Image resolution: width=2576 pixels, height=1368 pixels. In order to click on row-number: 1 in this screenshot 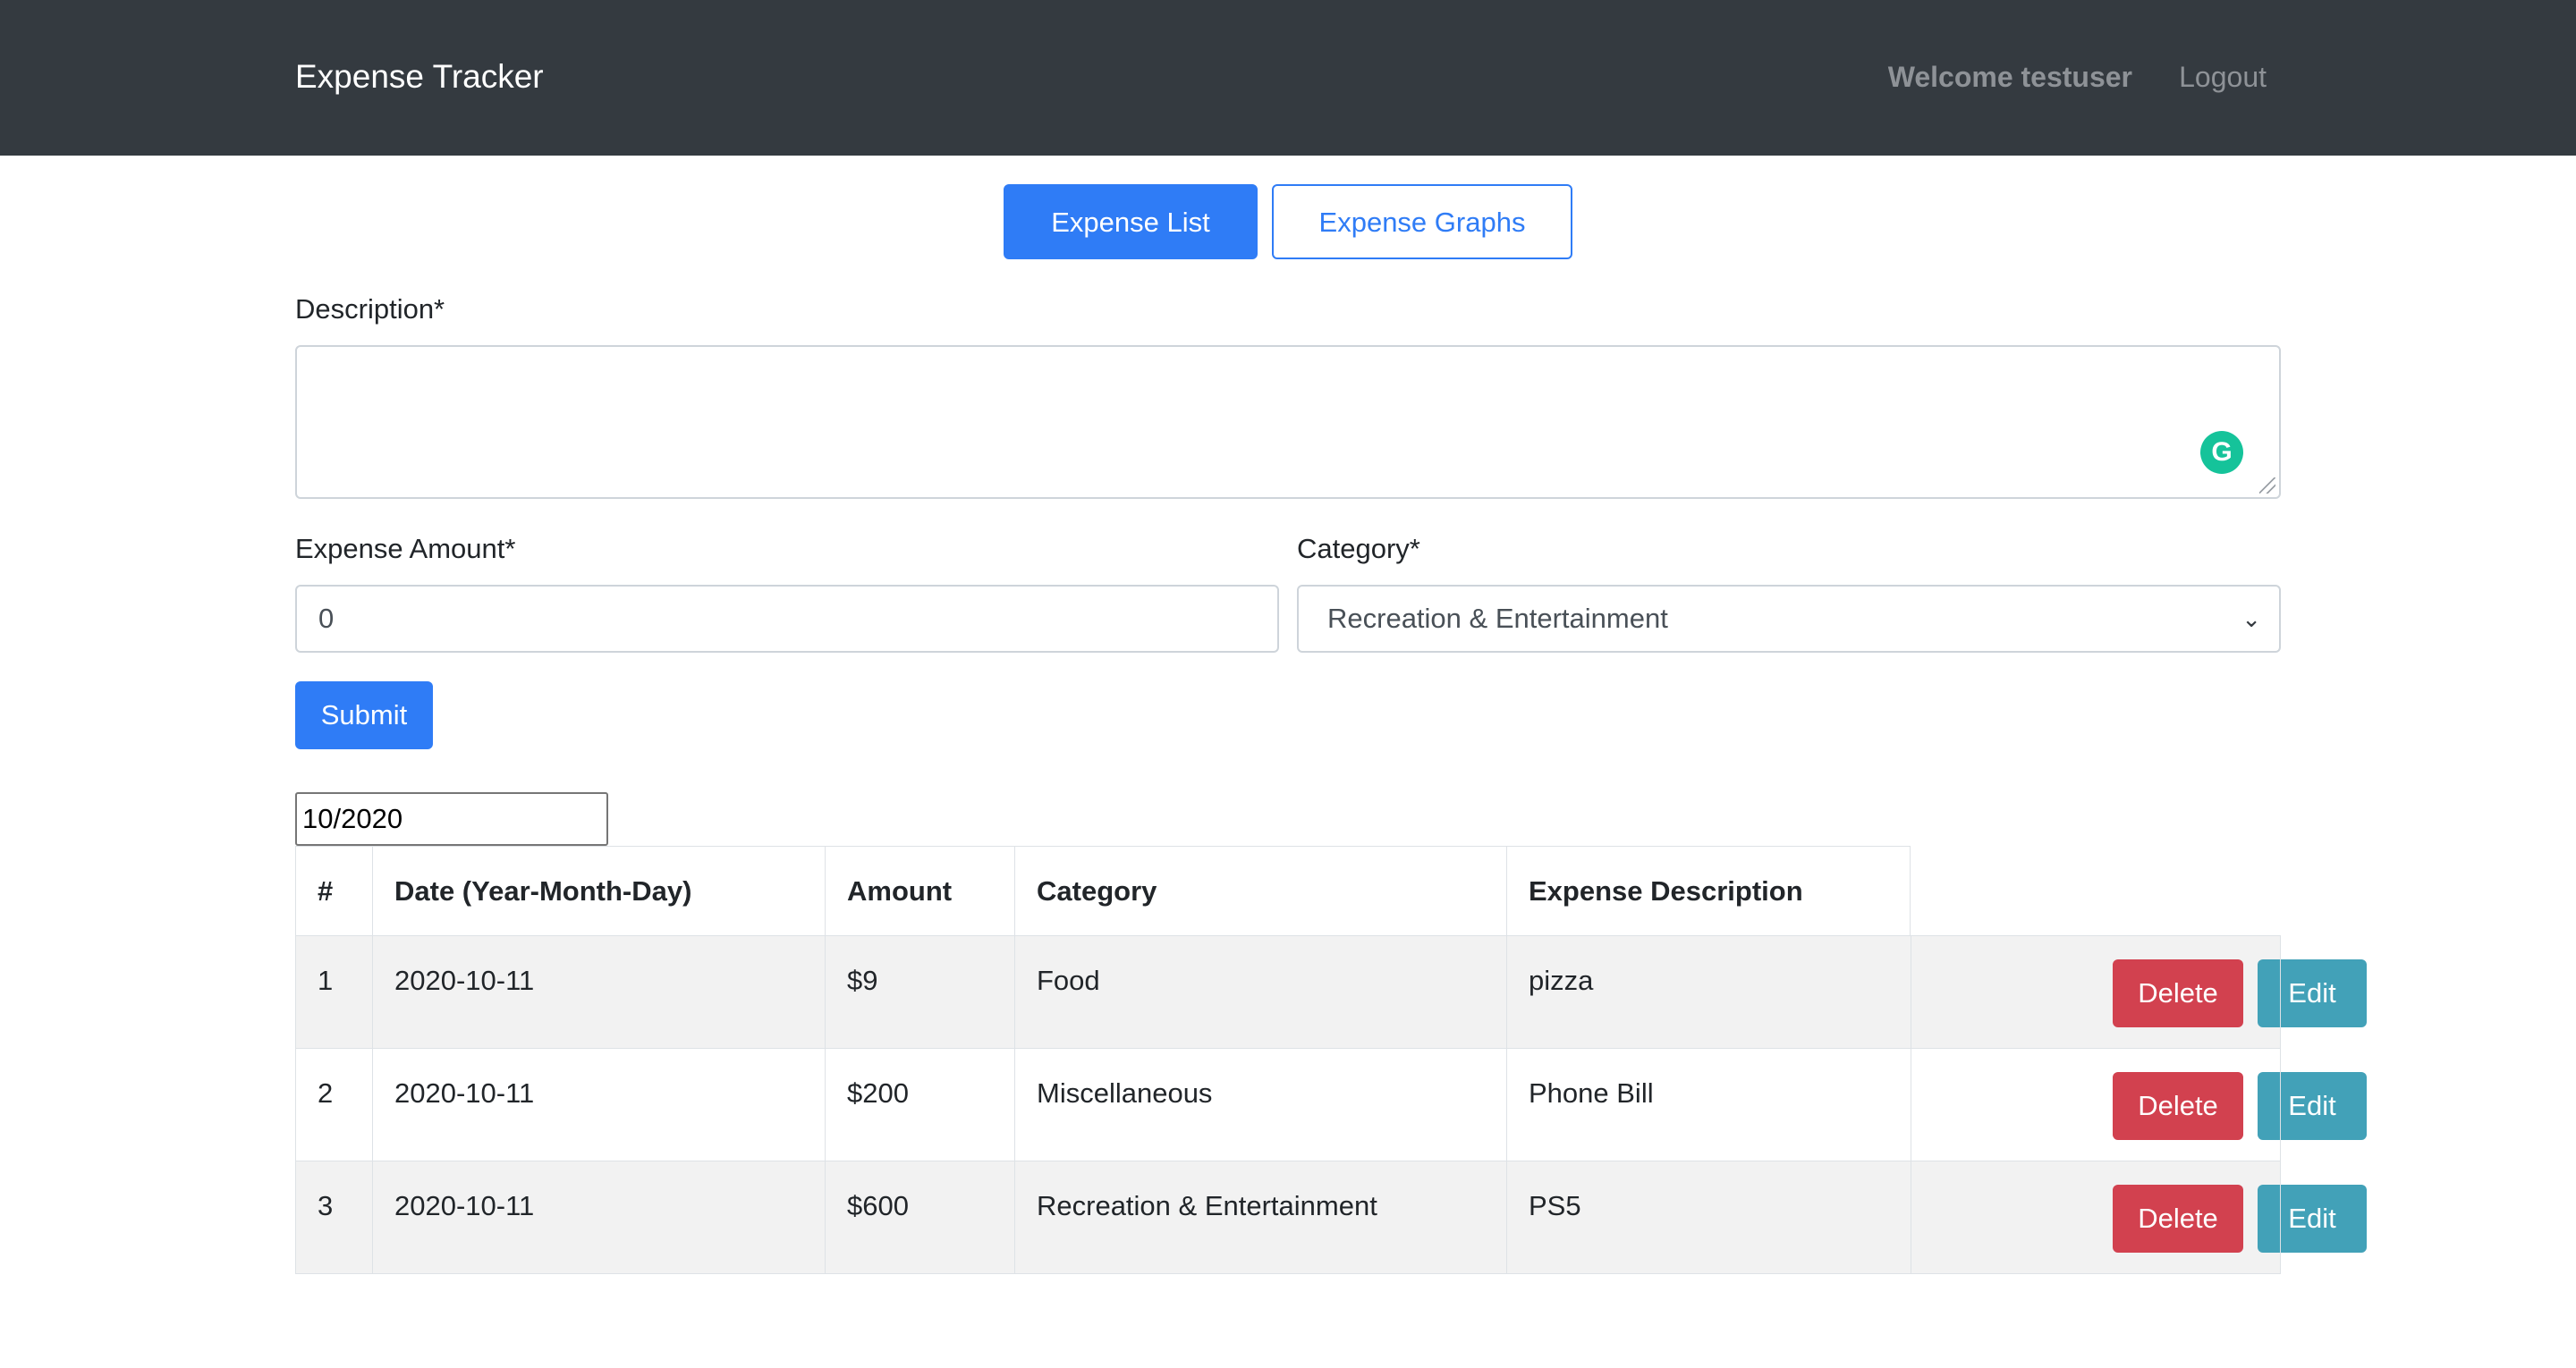, I will do `click(333, 992)`.